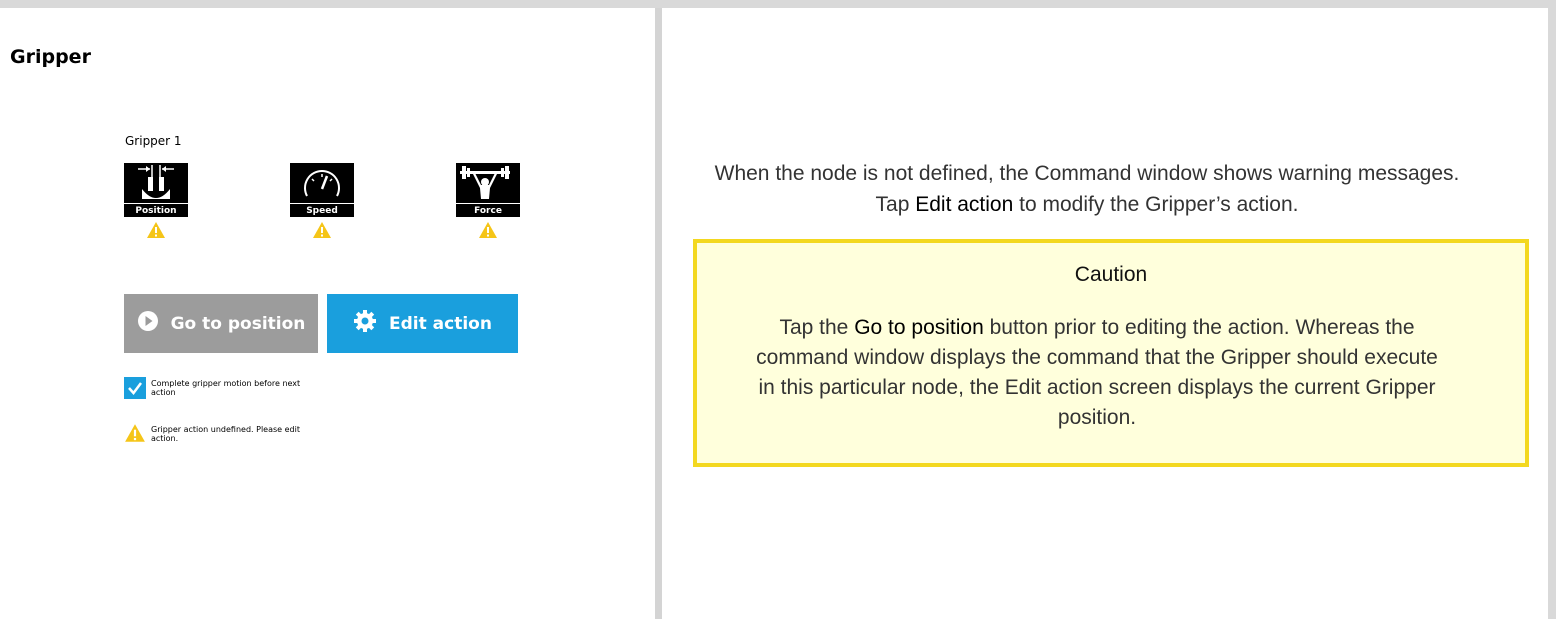 This screenshot has height=619, width=1556. Describe the element at coordinates (488, 190) in the screenshot. I see `weightlifter-icon: Force` at that location.